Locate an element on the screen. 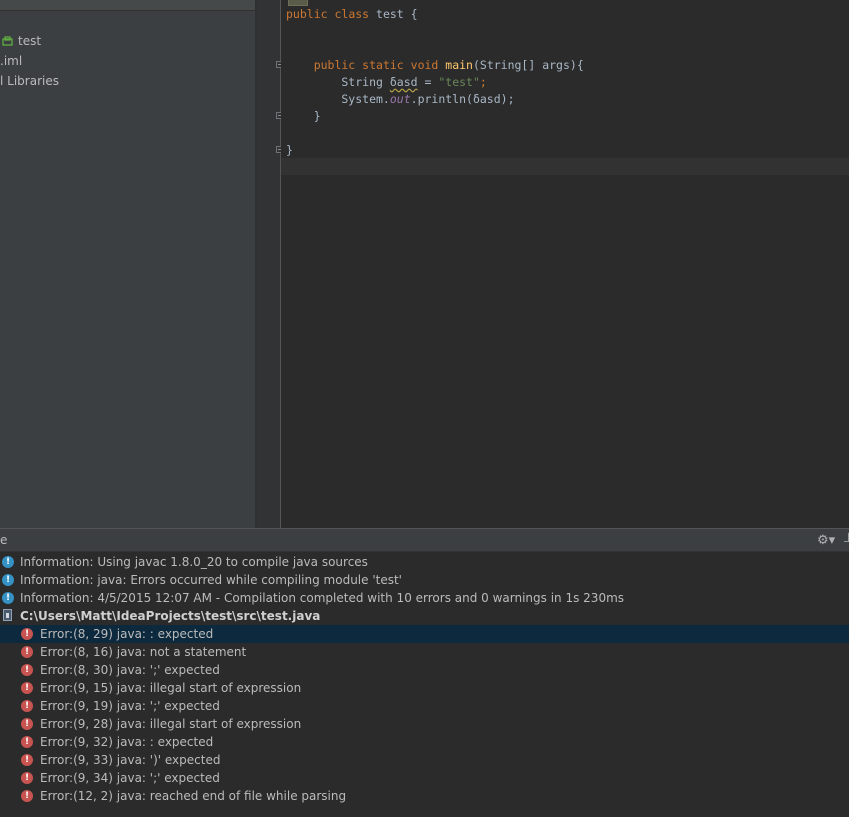  error-message: ! Error:(9, 32) java: : expected is located at coordinates (424, 742).